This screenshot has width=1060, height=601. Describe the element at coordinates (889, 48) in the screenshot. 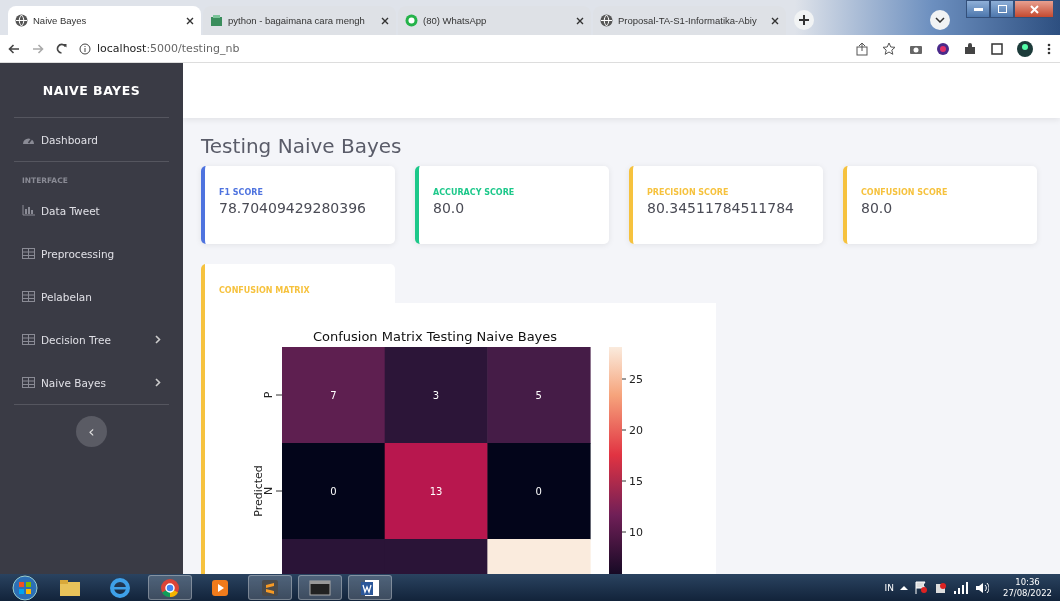

I see `star-icon` at that location.